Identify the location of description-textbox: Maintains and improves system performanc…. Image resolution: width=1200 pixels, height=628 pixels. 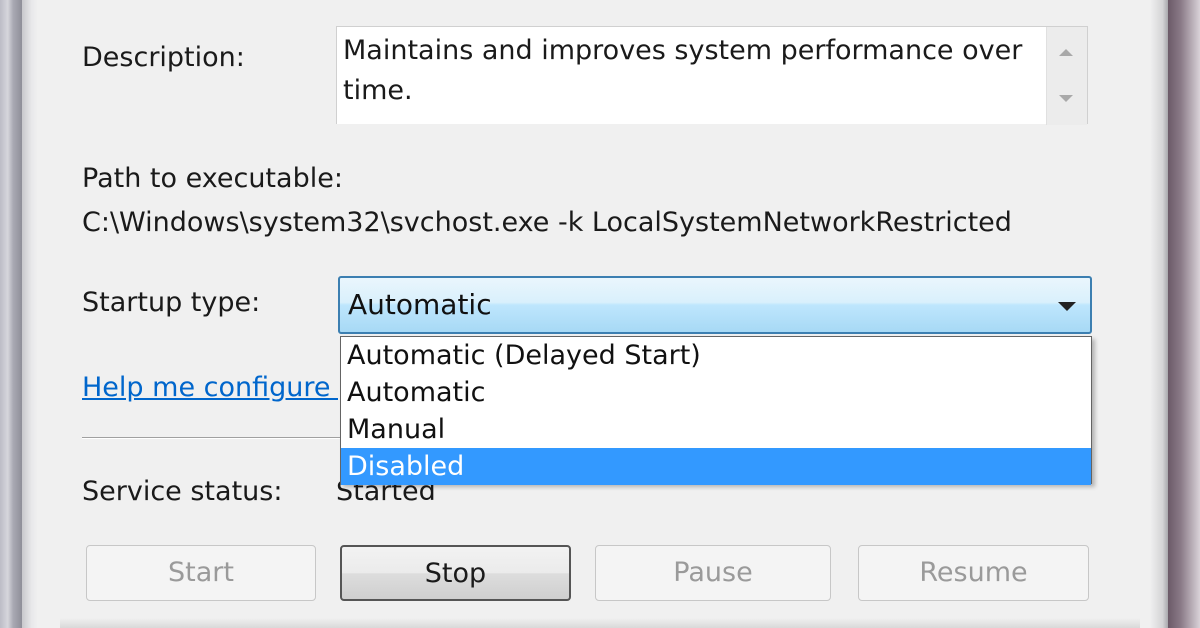
(712, 75).